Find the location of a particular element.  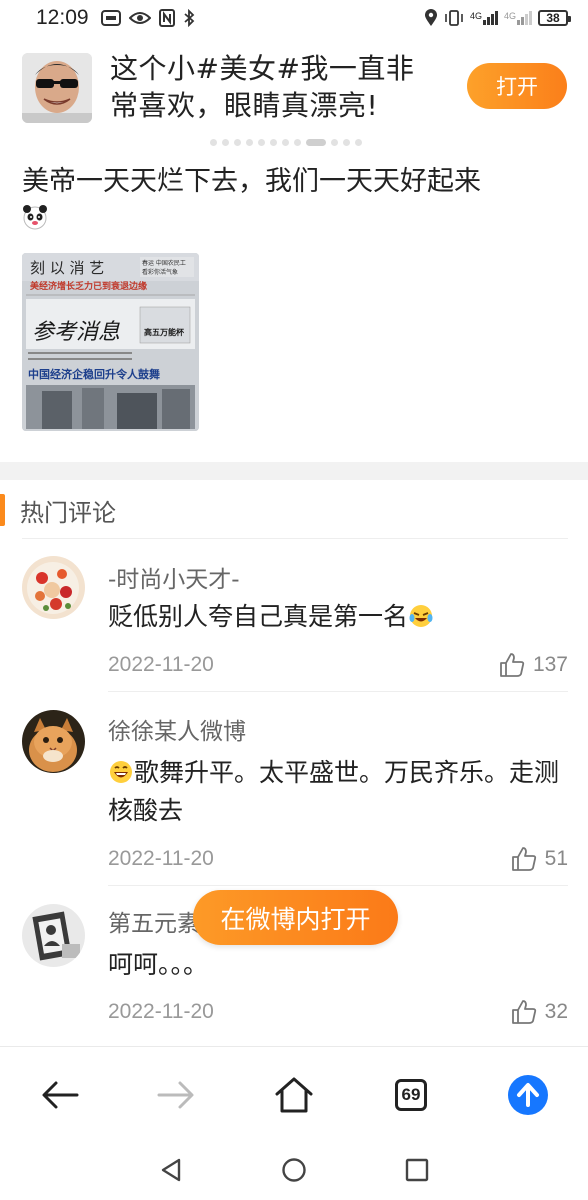

hot-comments-header: 热门评论 is located at coordinates (294, 510).